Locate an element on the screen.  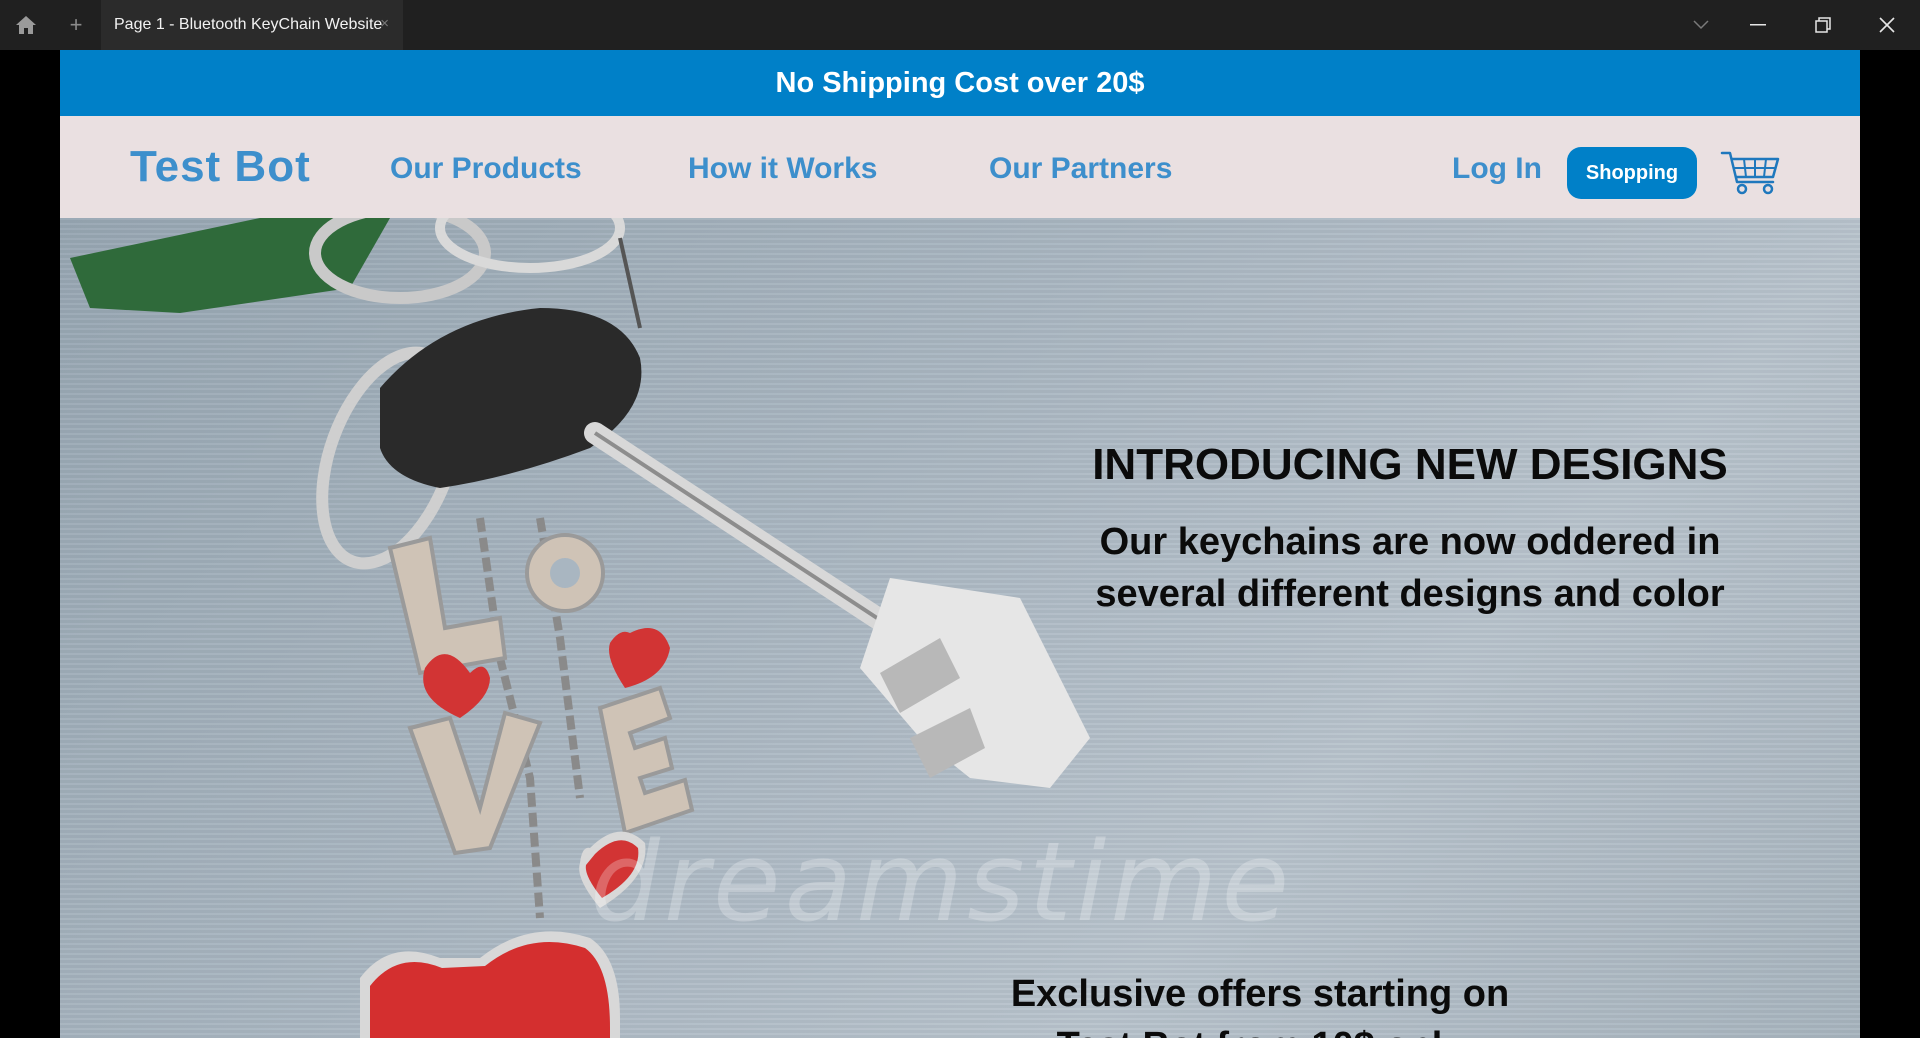
nav-link-how-it-works: How it Works is located at coordinates (782, 169).